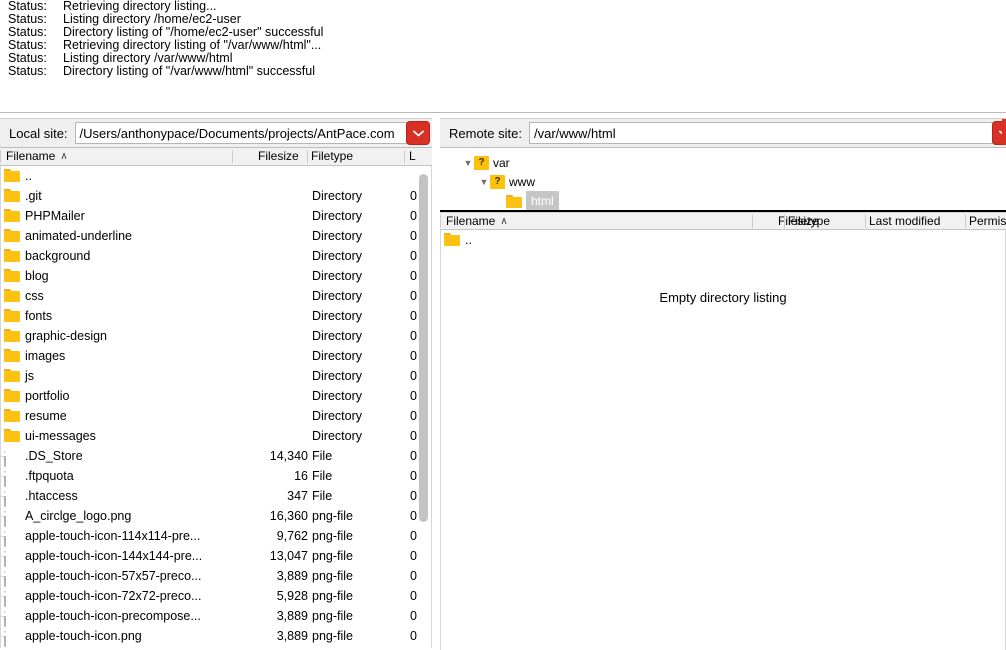 The image size is (1006, 650). What do you see at coordinates (216, 296) in the screenshot?
I see `table-row: css Directory 0` at bounding box center [216, 296].